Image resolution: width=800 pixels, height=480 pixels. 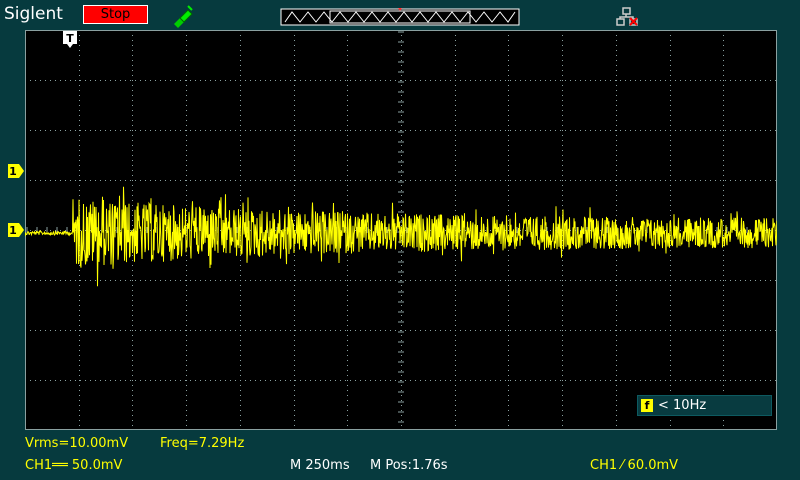 I want to click on ch1-ground-marker: 1, so click(x=16, y=230).